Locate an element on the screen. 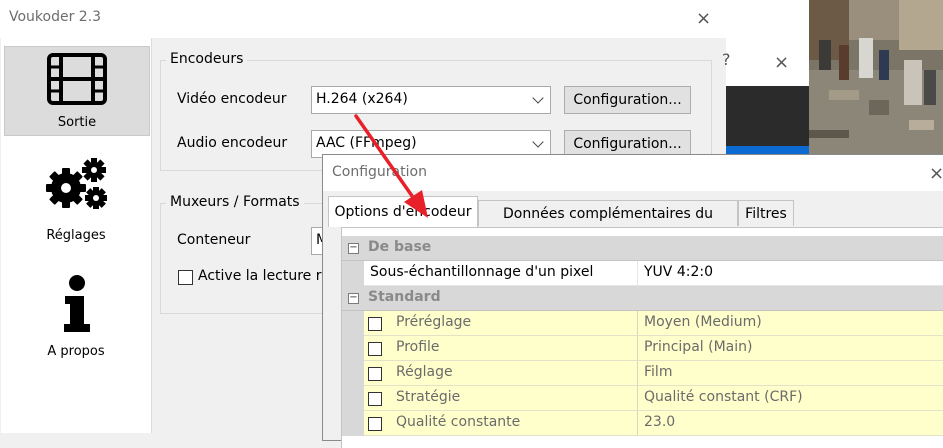  property-value: 23.0 is located at coordinates (660, 422).